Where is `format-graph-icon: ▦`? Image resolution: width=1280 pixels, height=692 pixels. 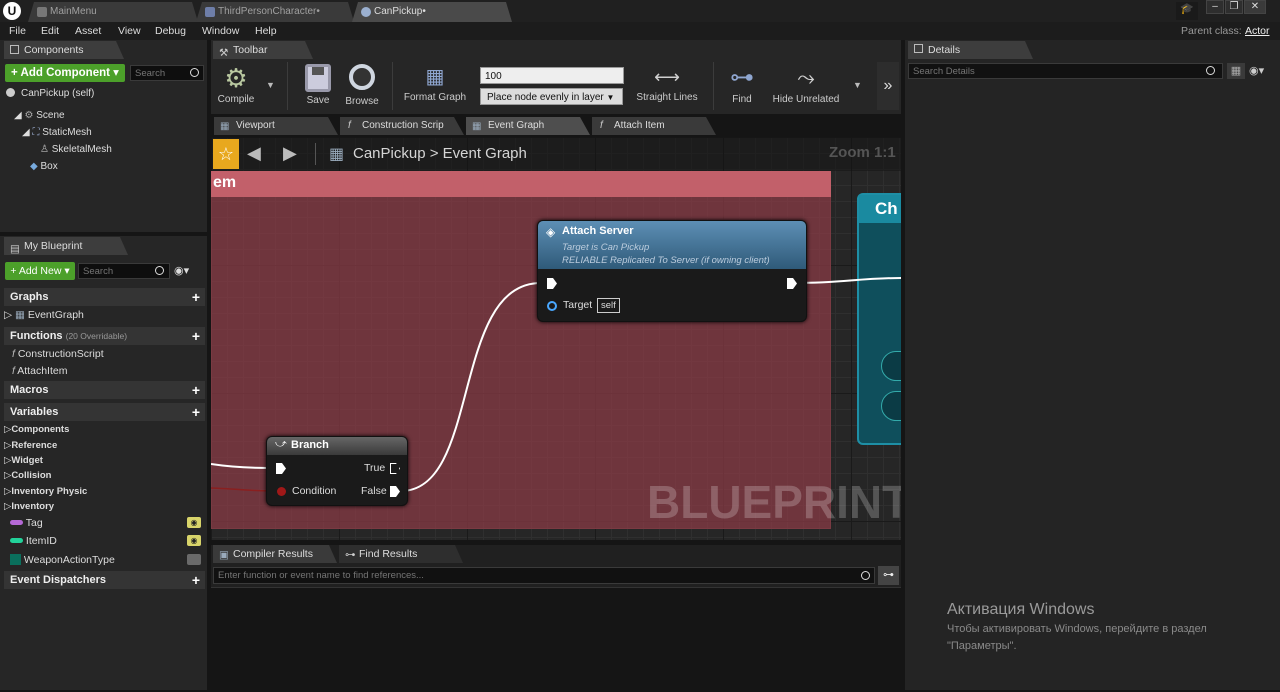
format-graph-icon: ▦ is located at coordinates (435, 77).